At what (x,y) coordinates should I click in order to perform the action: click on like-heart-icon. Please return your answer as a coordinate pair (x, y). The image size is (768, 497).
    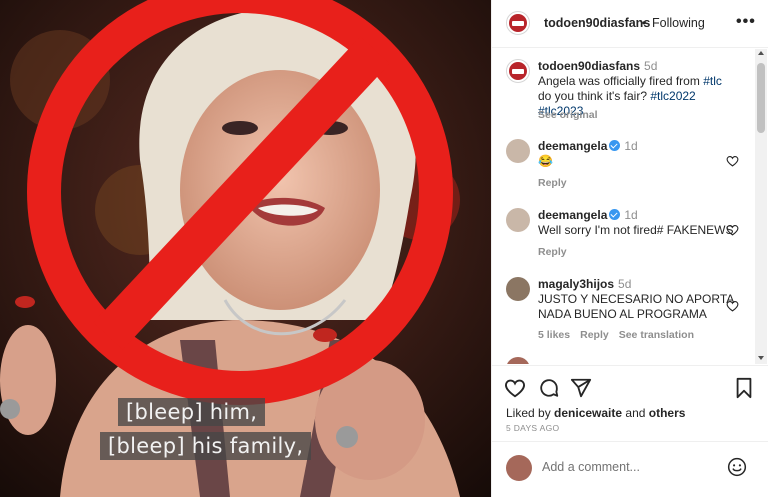
    Looking at the image, I should click on (515, 388).